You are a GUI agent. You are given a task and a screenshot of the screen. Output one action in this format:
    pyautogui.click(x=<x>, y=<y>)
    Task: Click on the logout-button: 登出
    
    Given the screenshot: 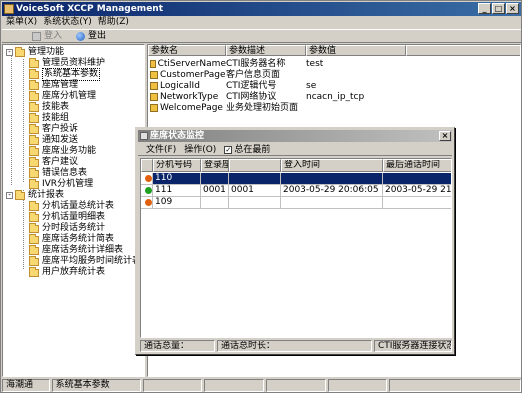 What is the action you would take?
    pyautogui.click(x=91, y=36)
    